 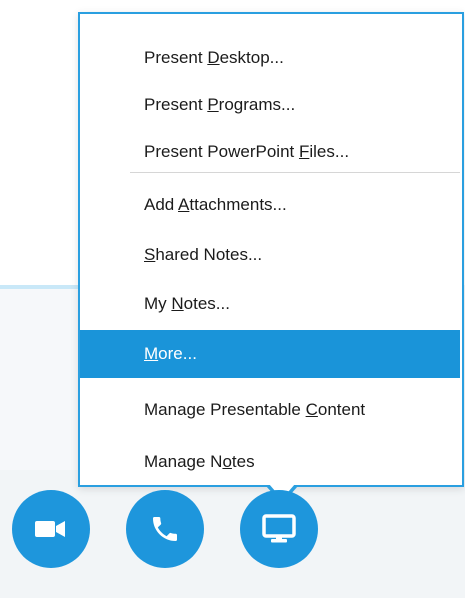 What do you see at coordinates (271, 462) in the screenshot?
I see `menu-item-manage-notes: Manage Notes` at bounding box center [271, 462].